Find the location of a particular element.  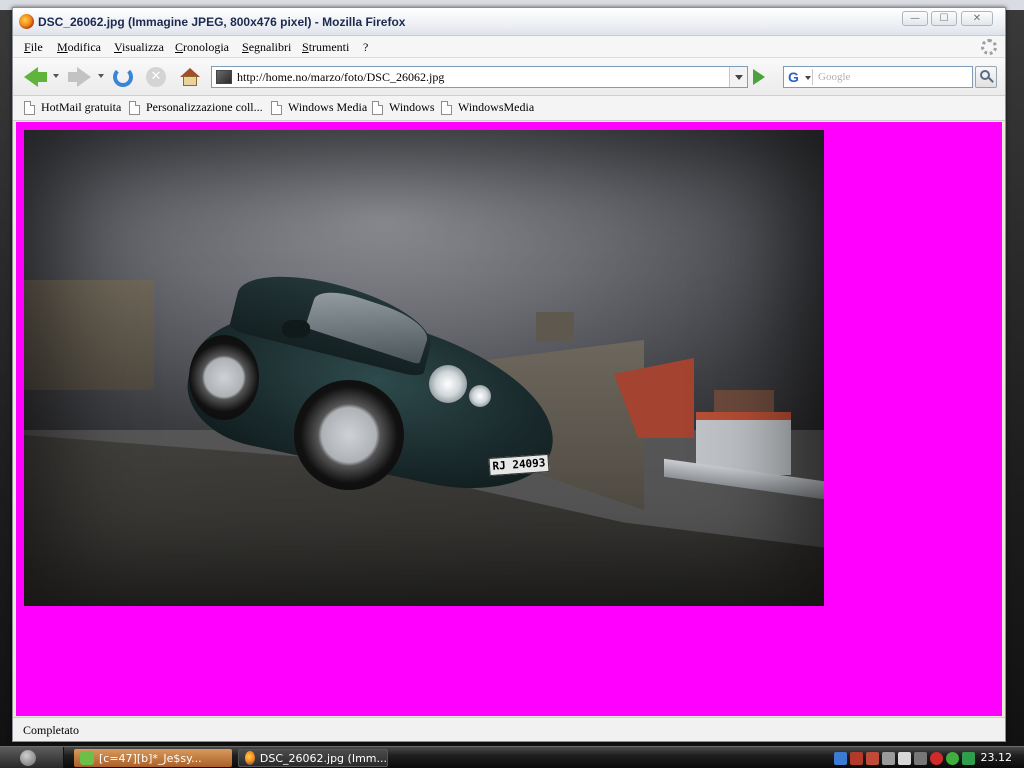

stop-button: ✕ is located at coordinates (156, 77).